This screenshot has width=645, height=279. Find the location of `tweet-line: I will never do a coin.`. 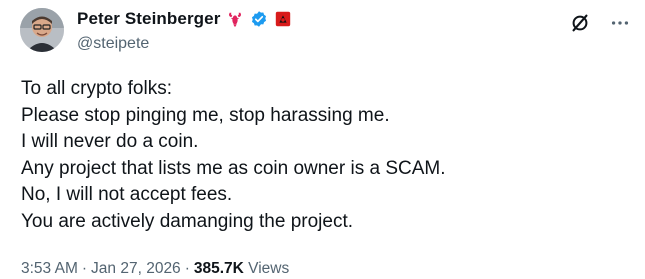

tweet-line: I will never do a coin. is located at coordinates (110, 142).